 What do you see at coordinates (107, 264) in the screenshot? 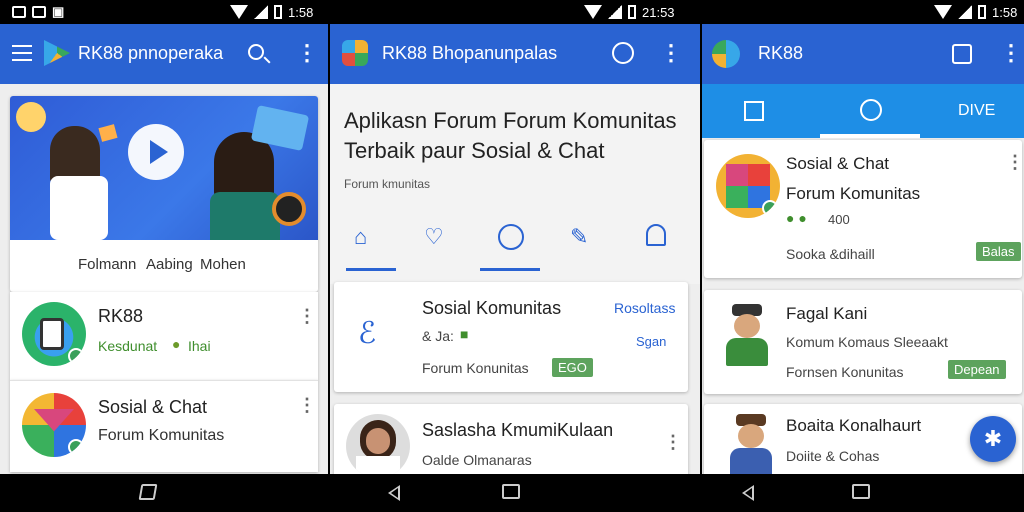
I see `banner-link-1: Folmann` at bounding box center [107, 264].